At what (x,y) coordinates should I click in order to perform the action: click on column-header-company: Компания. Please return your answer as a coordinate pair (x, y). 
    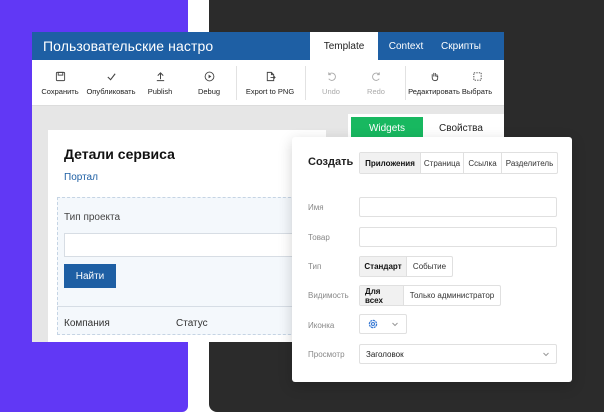
    Looking at the image, I should click on (87, 323).